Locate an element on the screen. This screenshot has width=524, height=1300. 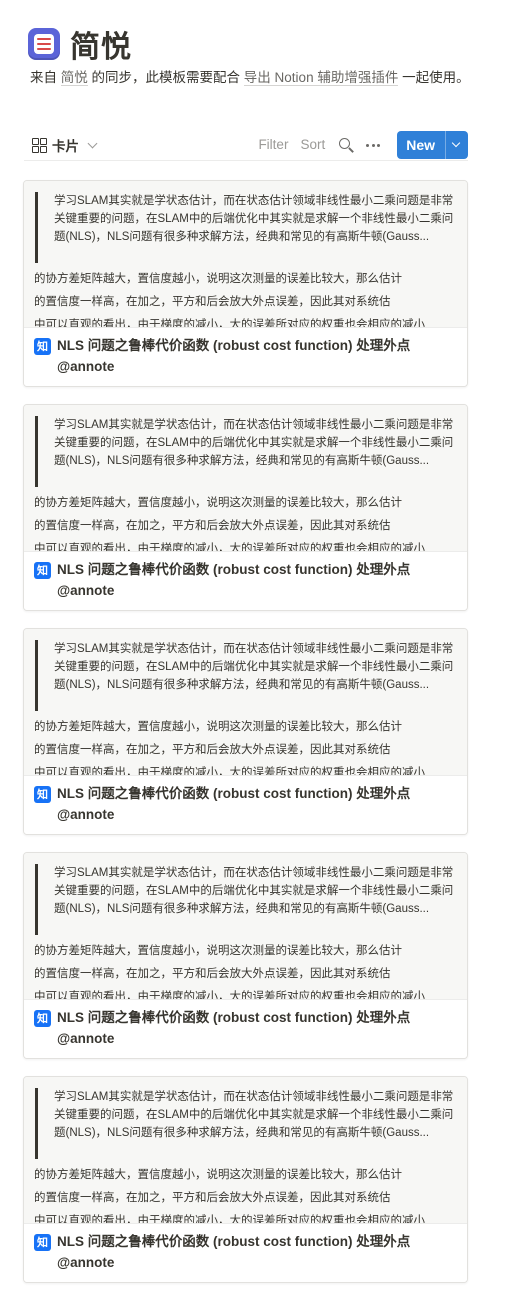
view-selector: 卡片 is located at coordinates (64, 145).